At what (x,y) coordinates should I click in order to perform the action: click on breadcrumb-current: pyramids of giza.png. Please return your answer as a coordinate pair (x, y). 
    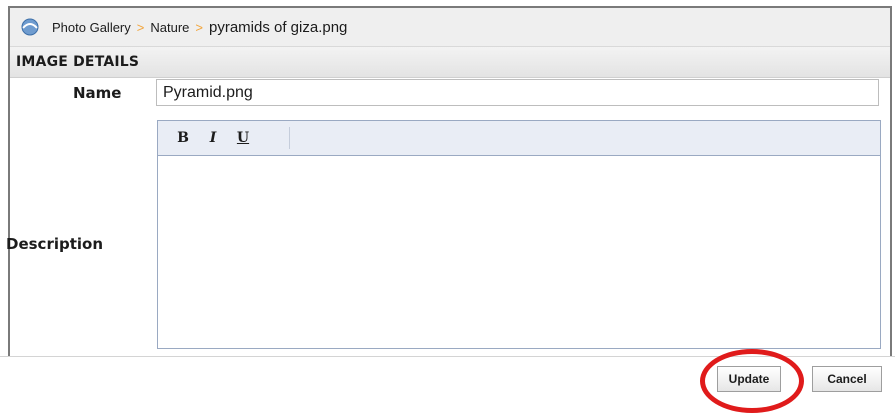
    Looking at the image, I should click on (278, 27).